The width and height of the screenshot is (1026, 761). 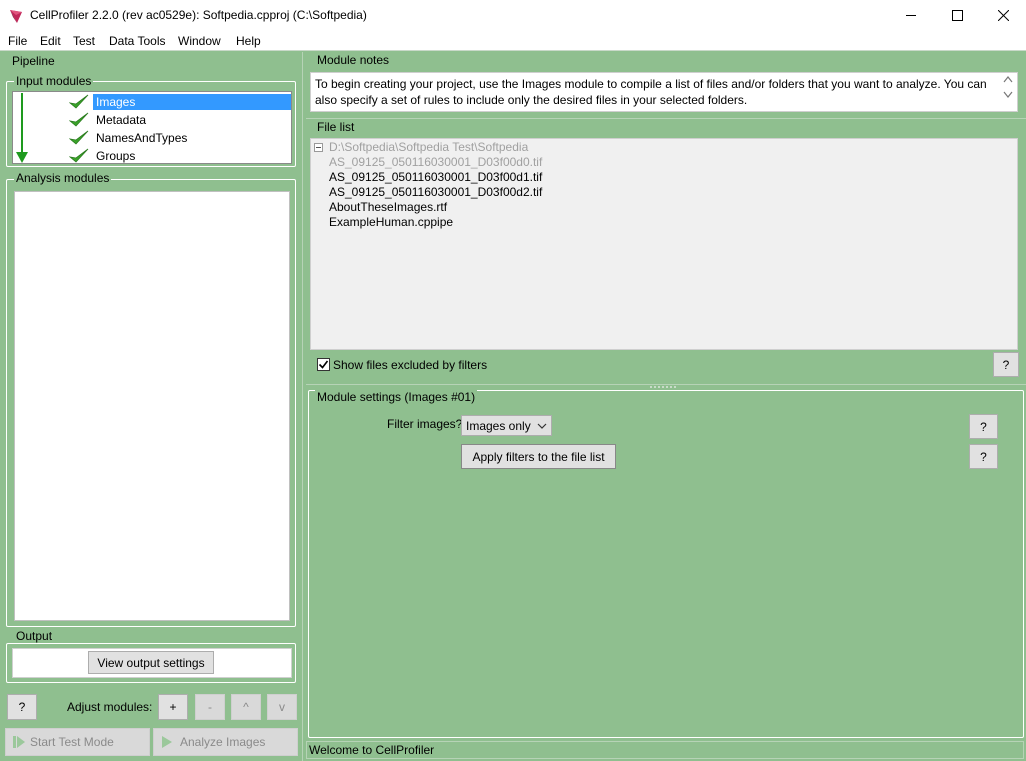 I want to click on close-button, so click(x=1003, y=15).